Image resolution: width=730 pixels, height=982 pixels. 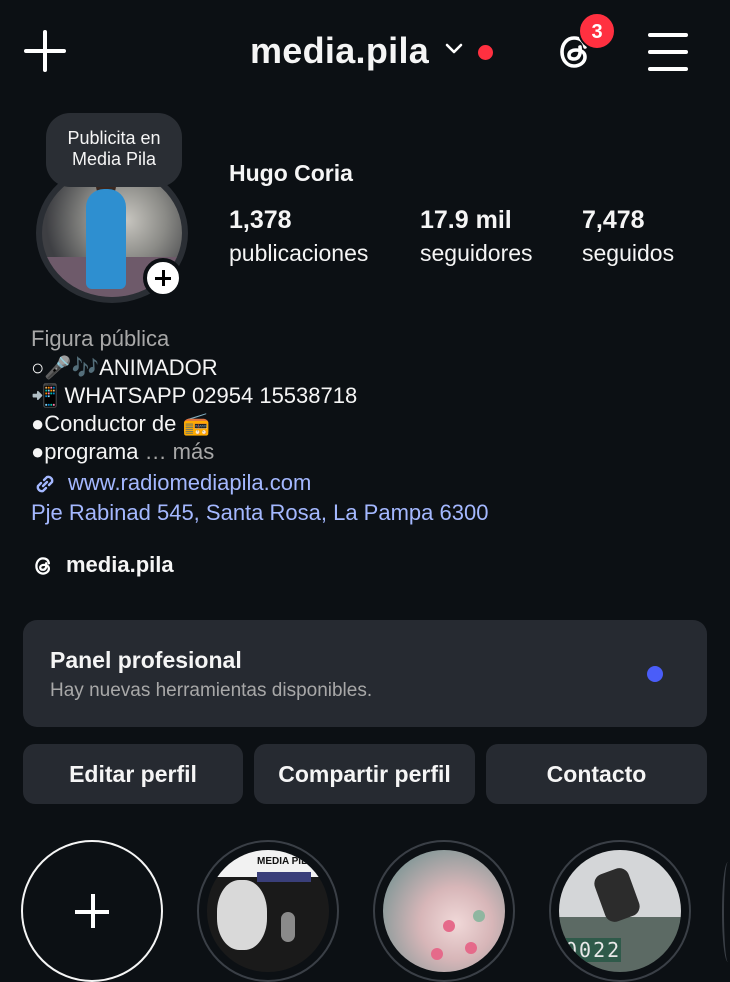 What do you see at coordinates (260, 220) in the screenshot?
I see `posts-count: 1,378` at bounding box center [260, 220].